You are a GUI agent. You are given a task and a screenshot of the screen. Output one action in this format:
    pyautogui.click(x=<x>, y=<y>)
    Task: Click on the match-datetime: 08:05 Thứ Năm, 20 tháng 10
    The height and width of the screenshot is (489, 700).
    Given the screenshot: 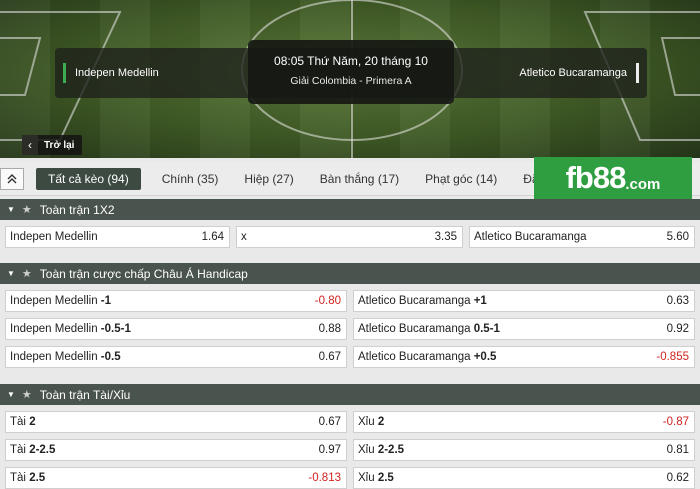 What is the action you would take?
    pyautogui.click(x=351, y=61)
    